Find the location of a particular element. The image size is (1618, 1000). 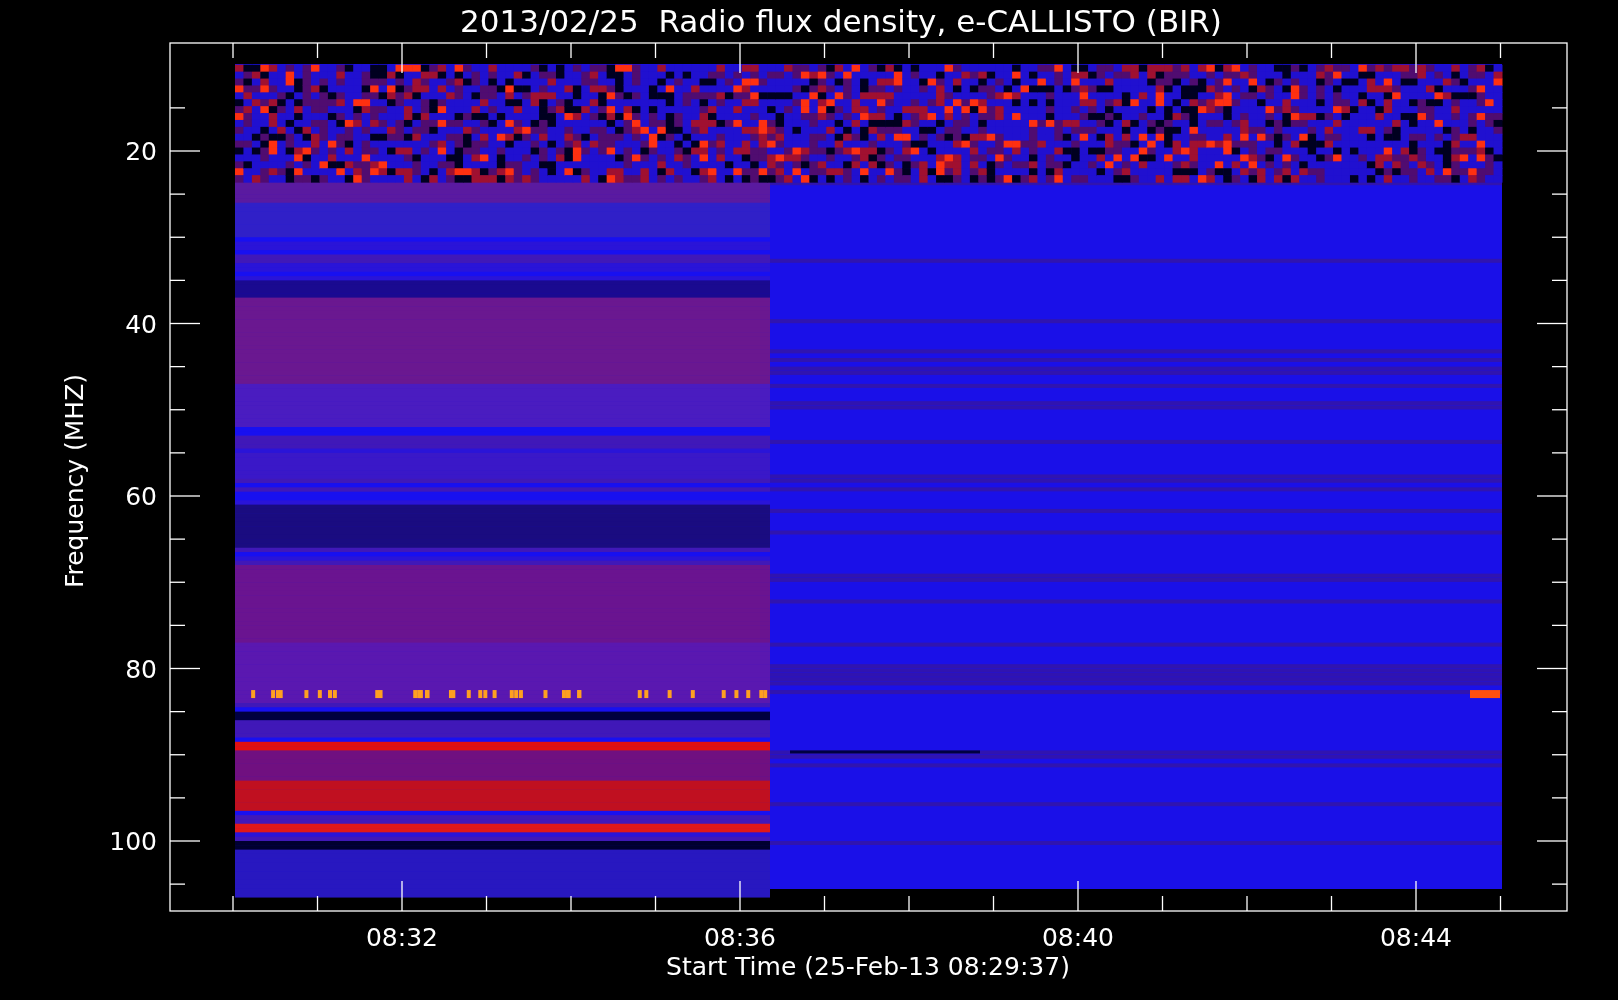

x-tick-label: 08:40 is located at coordinates (1078, 937).